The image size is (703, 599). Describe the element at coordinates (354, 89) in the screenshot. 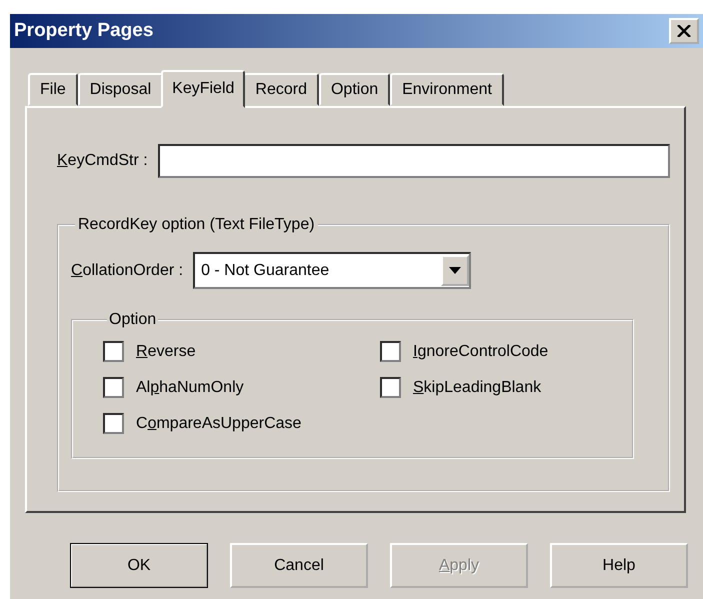

I see `tab: Option` at that location.